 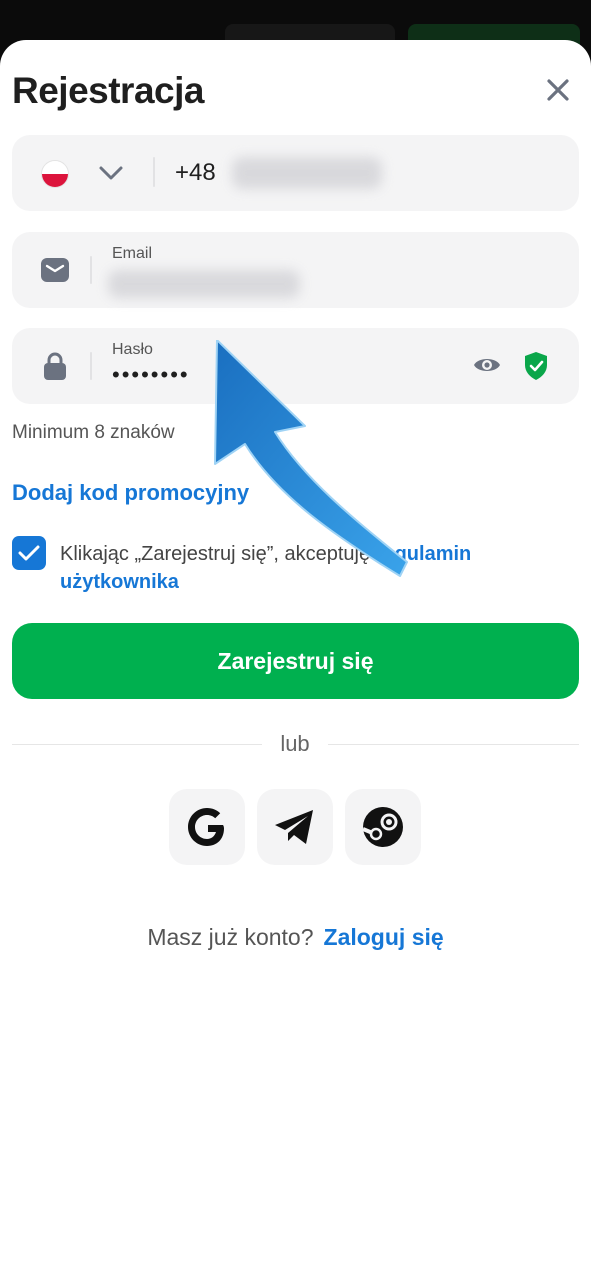 What do you see at coordinates (307, 173) in the screenshot?
I see `phone-number-blurred` at bounding box center [307, 173].